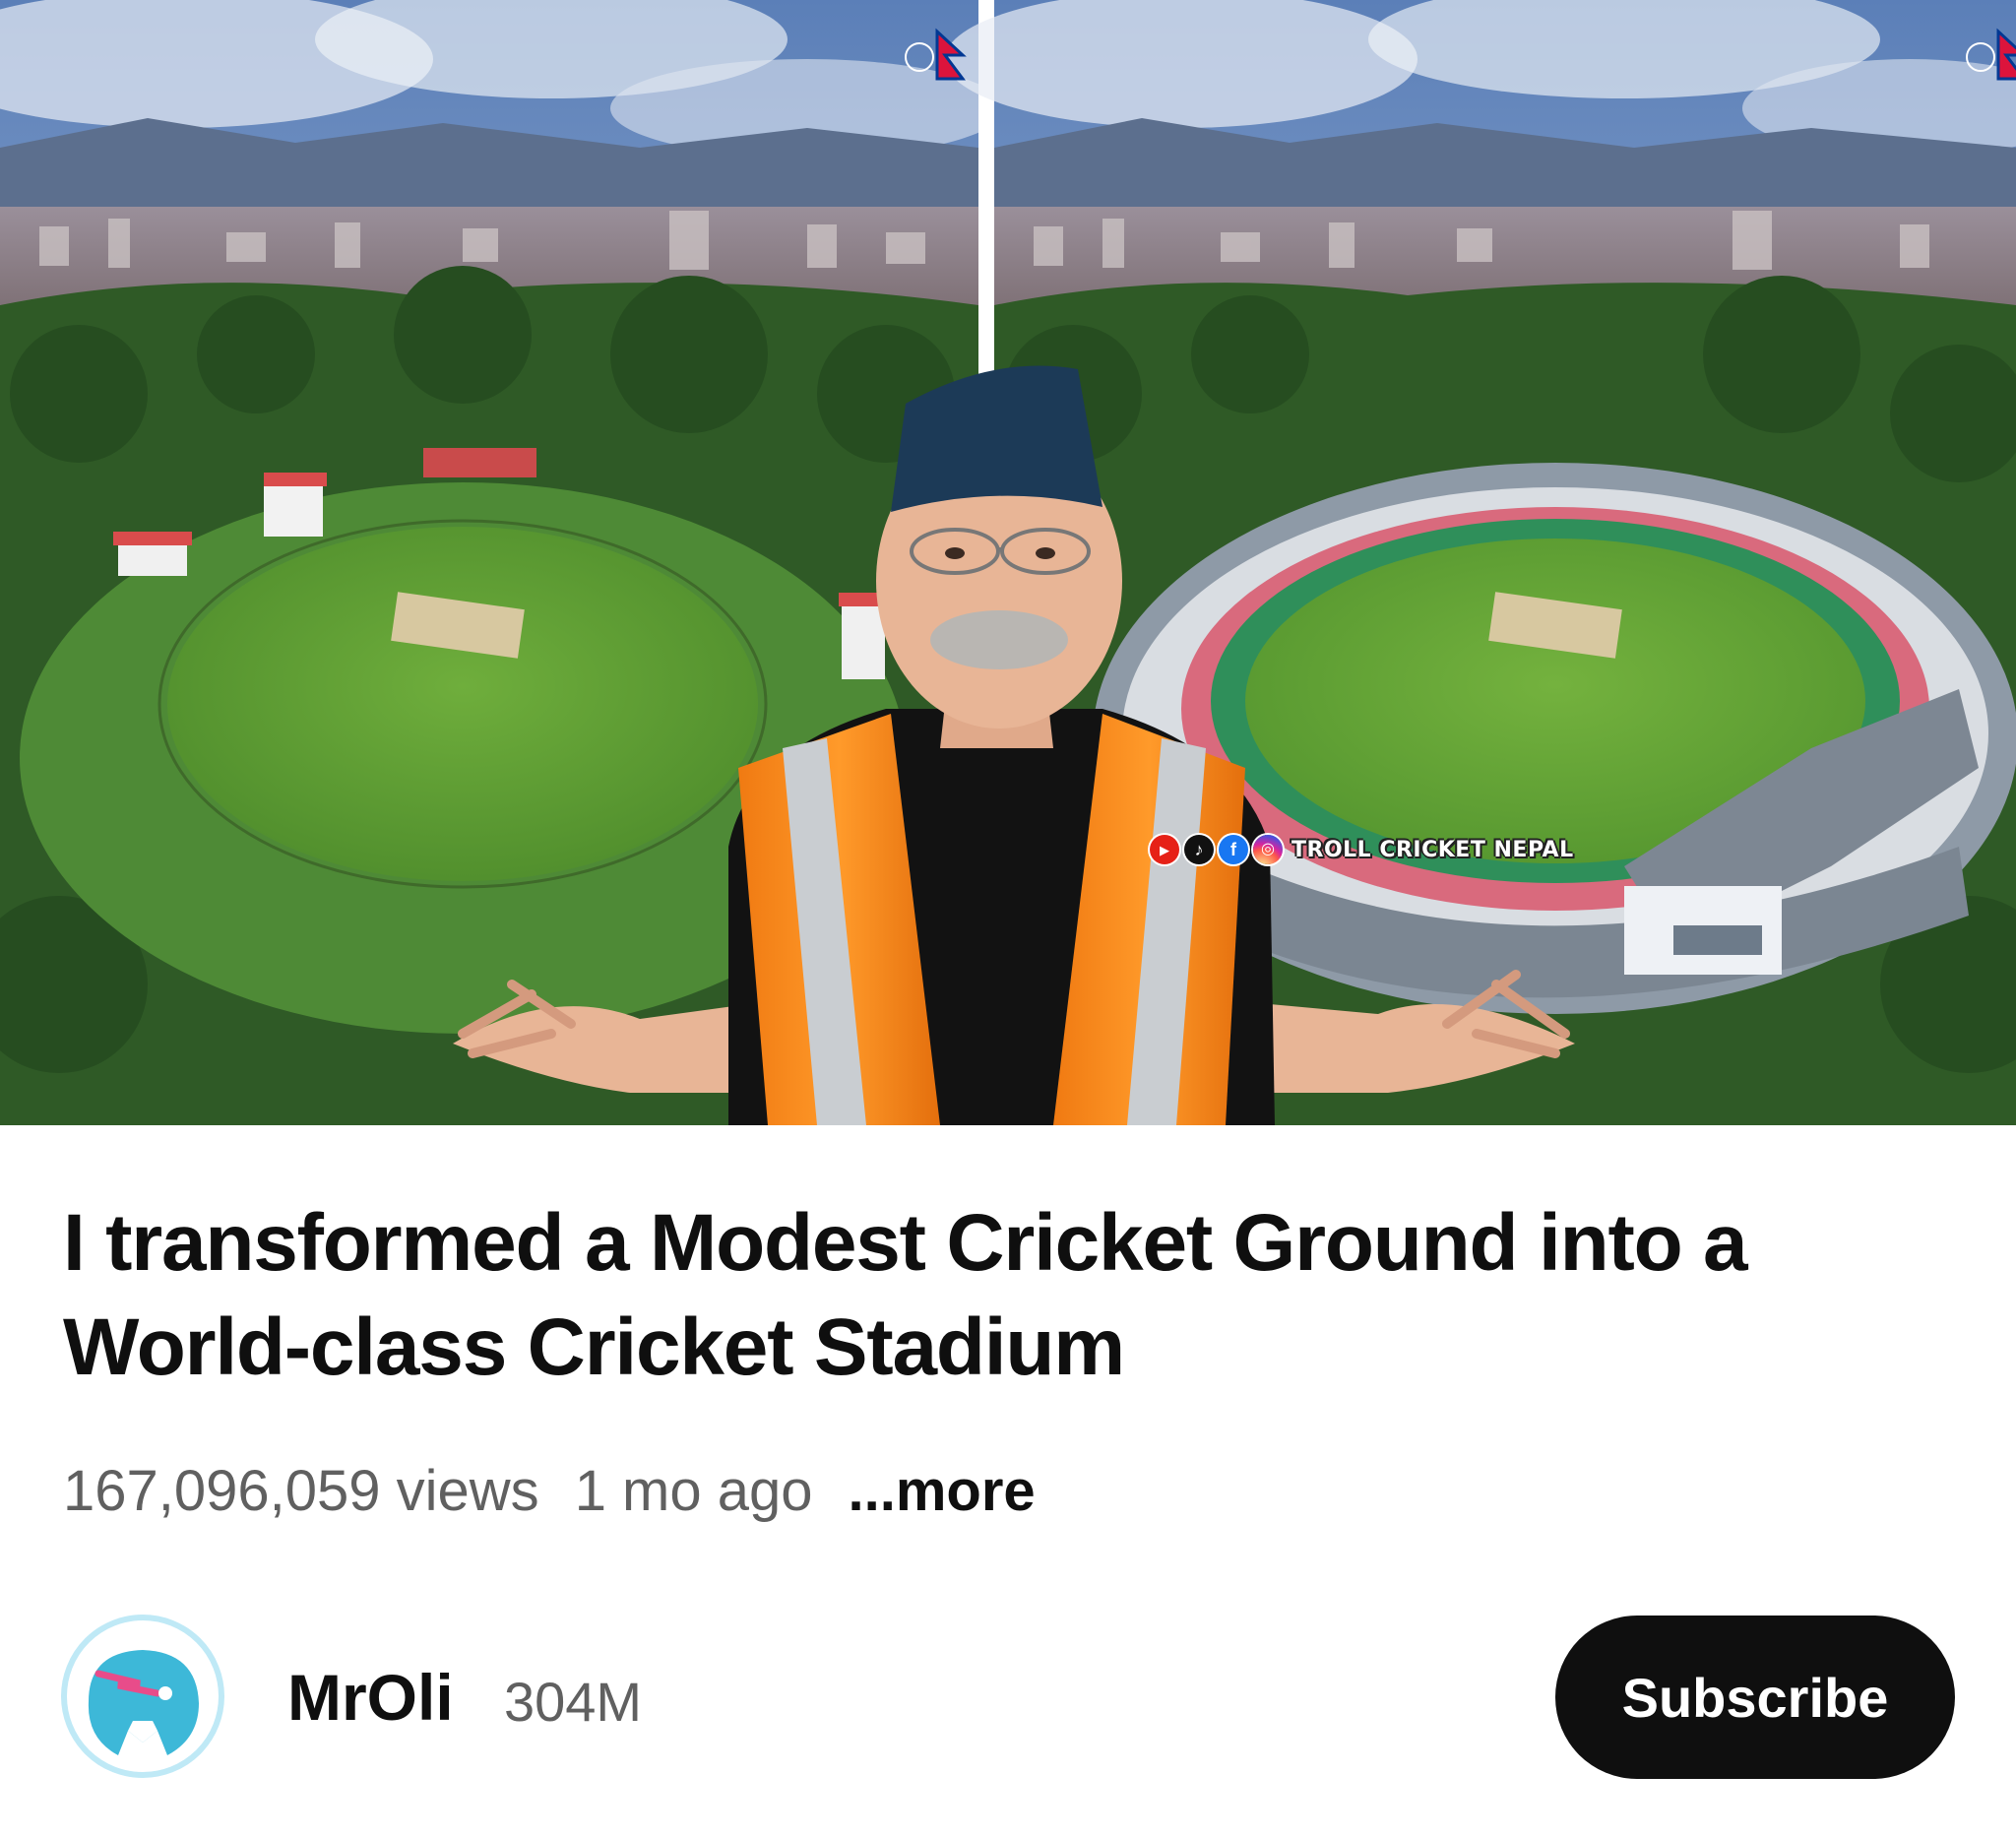 The image size is (2016, 1838). Describe the element at coordinates (1199, 850) in the screenshot. I see `tiktok-icon: ♪` at that location.